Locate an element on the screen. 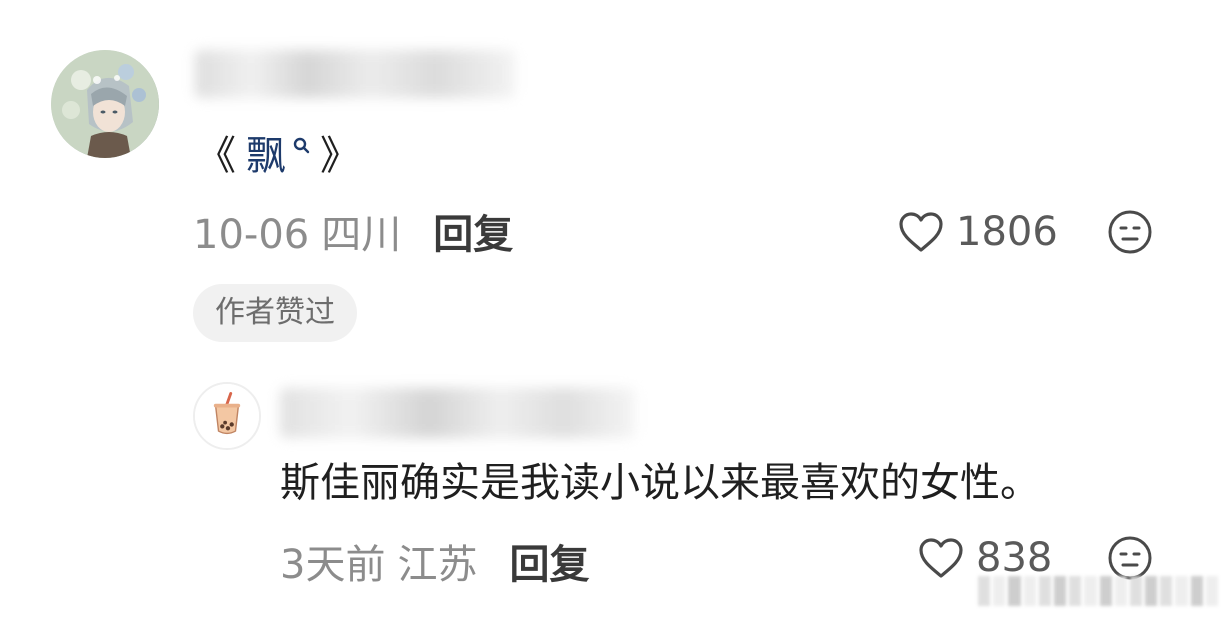  like-button: 1806 is located at coordinates (978, 232).